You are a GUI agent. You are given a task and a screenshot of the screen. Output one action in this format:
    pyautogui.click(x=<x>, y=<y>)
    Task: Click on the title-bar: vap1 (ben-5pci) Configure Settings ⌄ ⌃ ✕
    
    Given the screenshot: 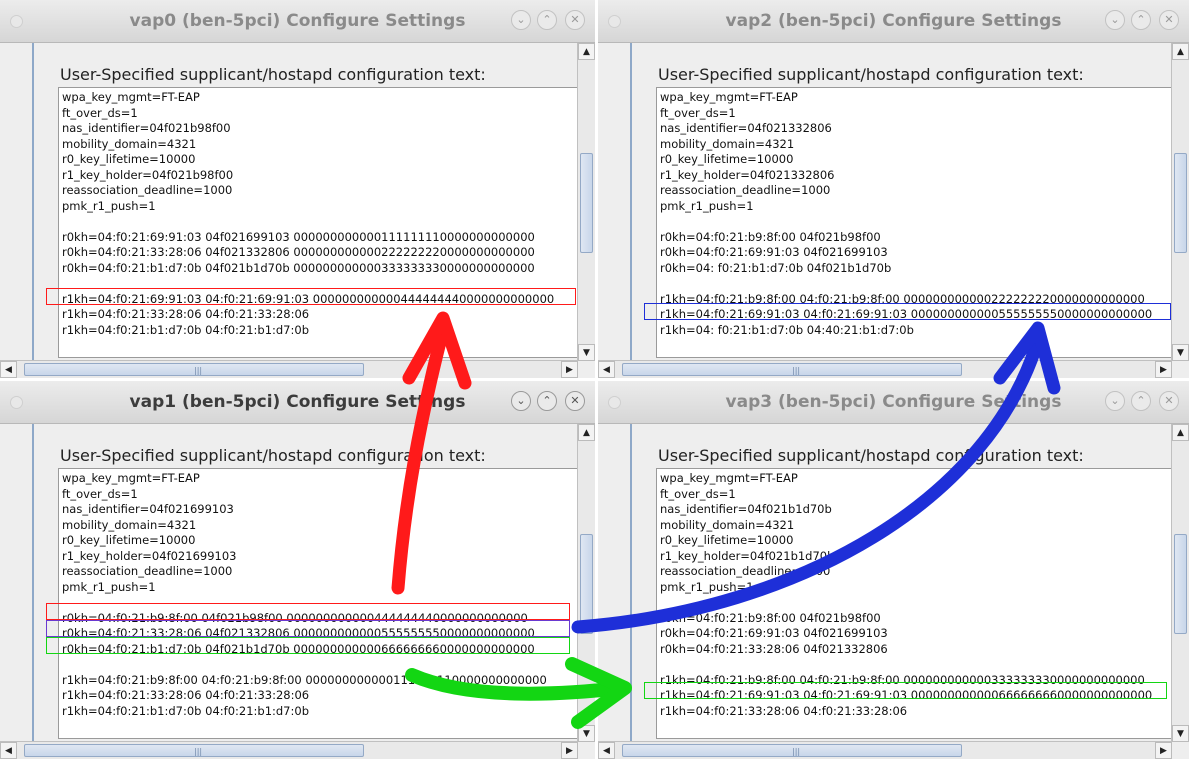 What is the action you would take?
    pyautogui.click(x=297, y=402)
    